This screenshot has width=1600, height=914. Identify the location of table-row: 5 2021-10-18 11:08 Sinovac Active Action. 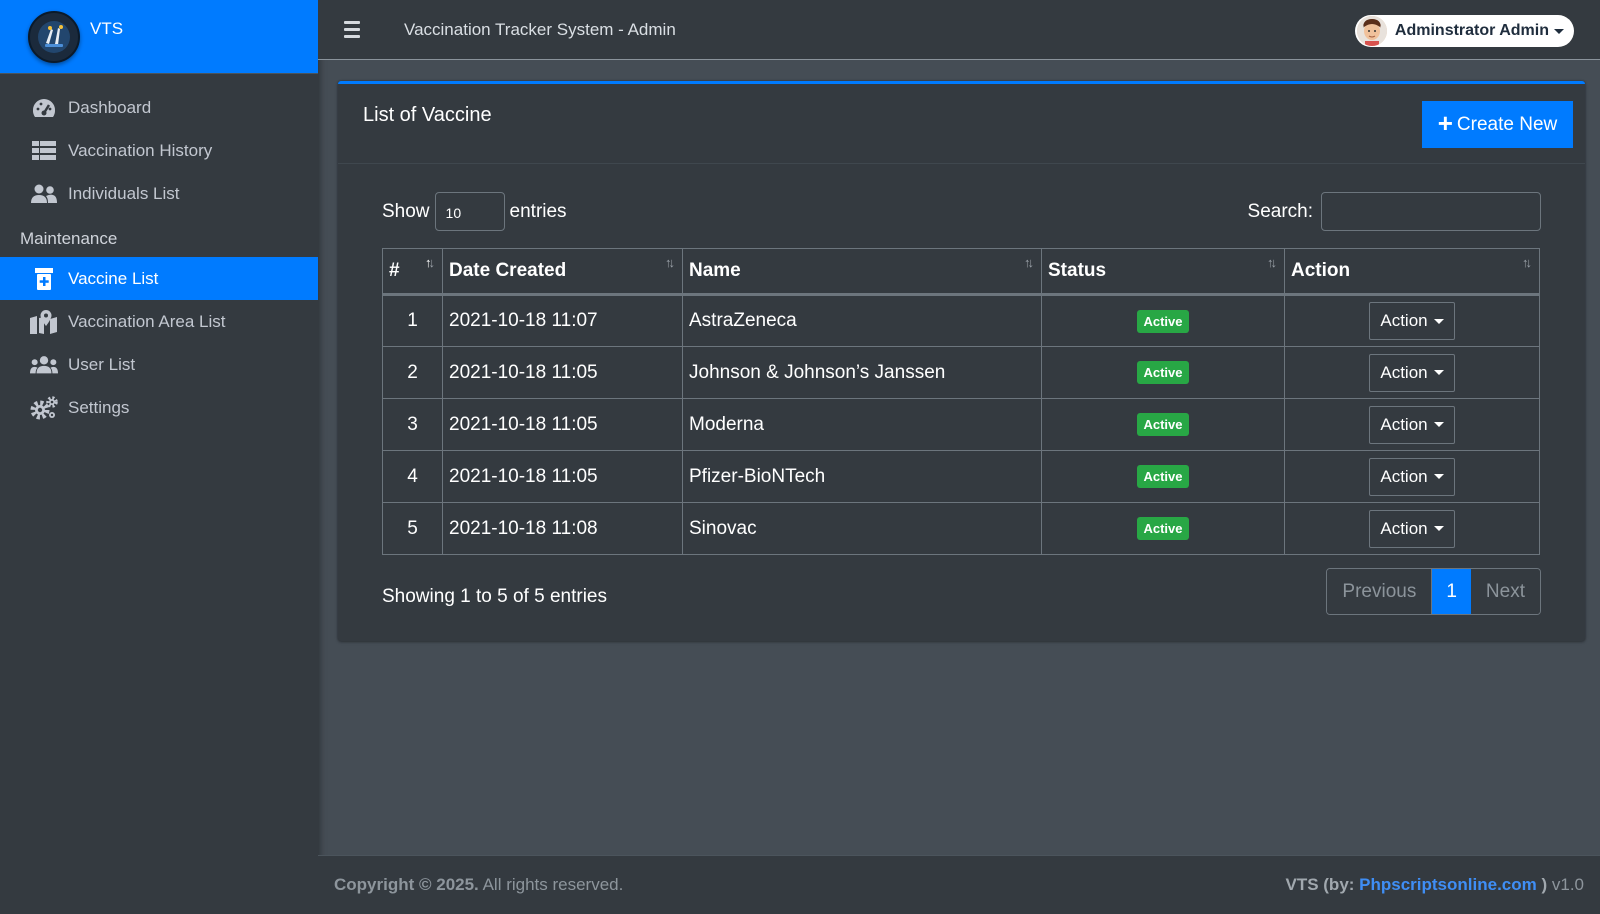
(961, 528).